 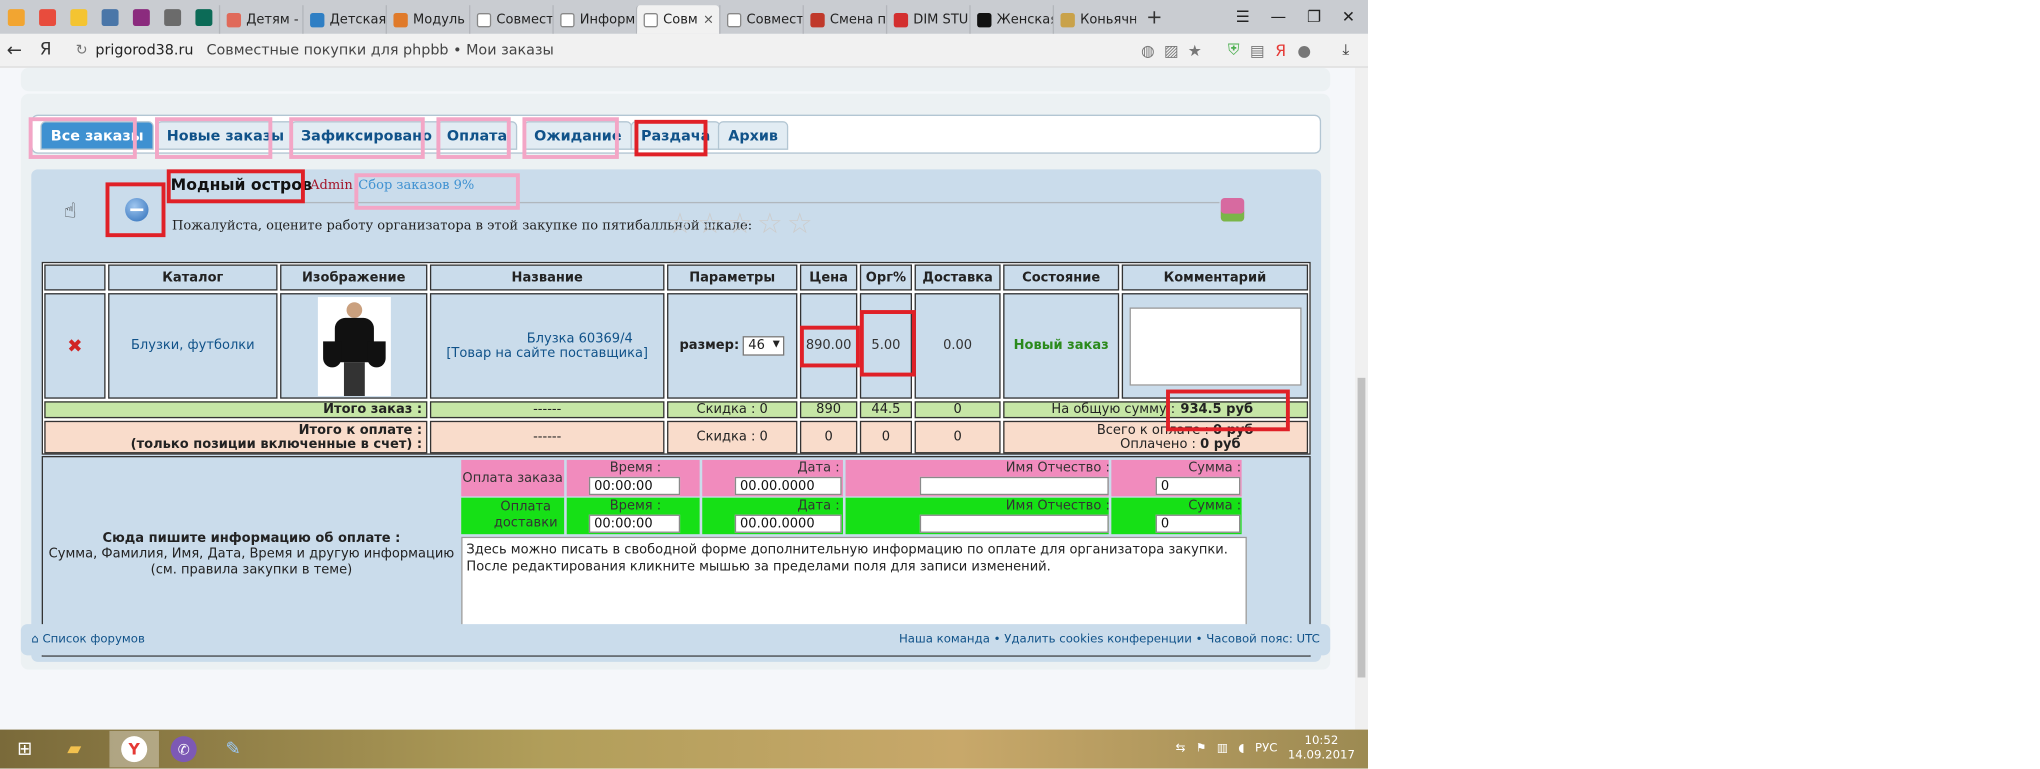 I want to click on tab-payment: Оплата, so click(x=477, y=135).